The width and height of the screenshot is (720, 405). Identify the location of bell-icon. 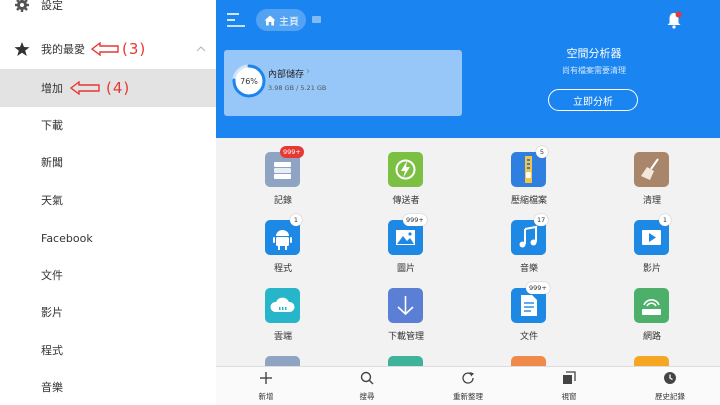
(674, 20).